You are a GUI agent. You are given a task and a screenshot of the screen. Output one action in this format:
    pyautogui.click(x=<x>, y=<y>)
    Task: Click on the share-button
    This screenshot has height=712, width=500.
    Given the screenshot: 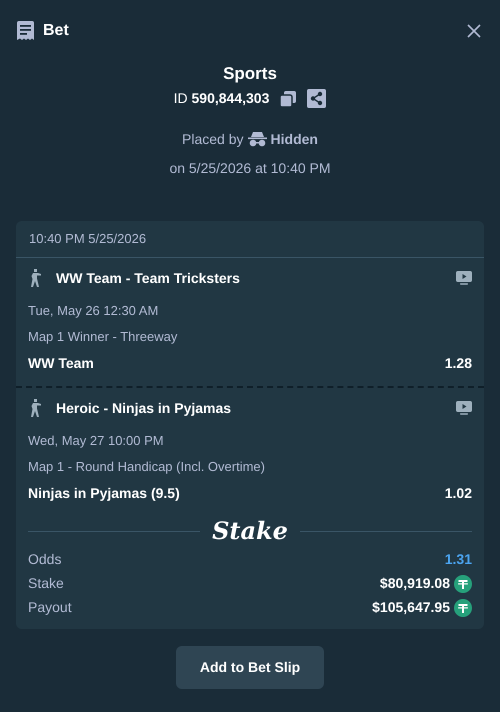 What is the action you would take?
    pyautogui.click(x=316, y=98)
    